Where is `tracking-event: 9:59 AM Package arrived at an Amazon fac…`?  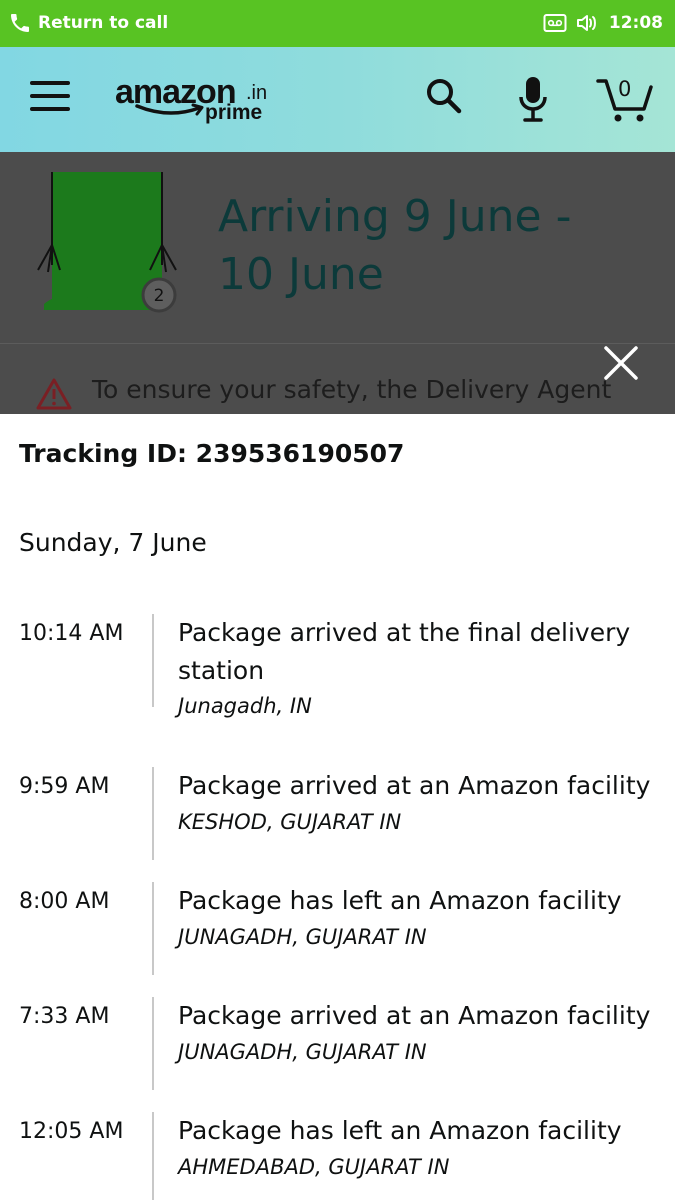 tracking-event: 9:59 AM Package arrived at an Amazon fac… is located at coordinates (337, 814).